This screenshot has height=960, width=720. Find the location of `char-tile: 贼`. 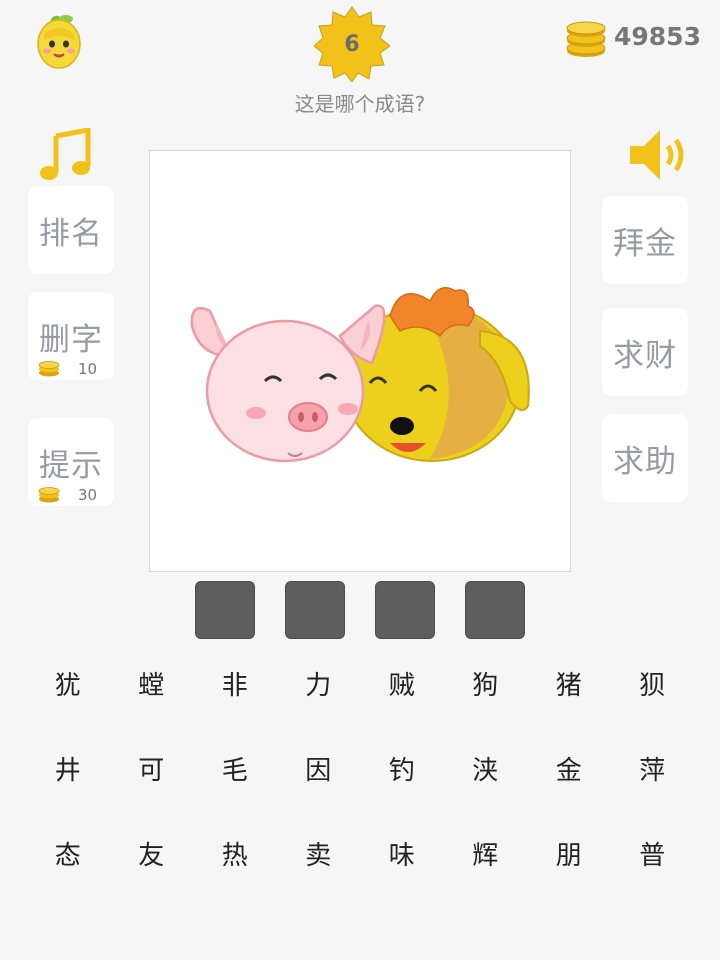

char-tile: 贼 is located at coordinates (402, 683).